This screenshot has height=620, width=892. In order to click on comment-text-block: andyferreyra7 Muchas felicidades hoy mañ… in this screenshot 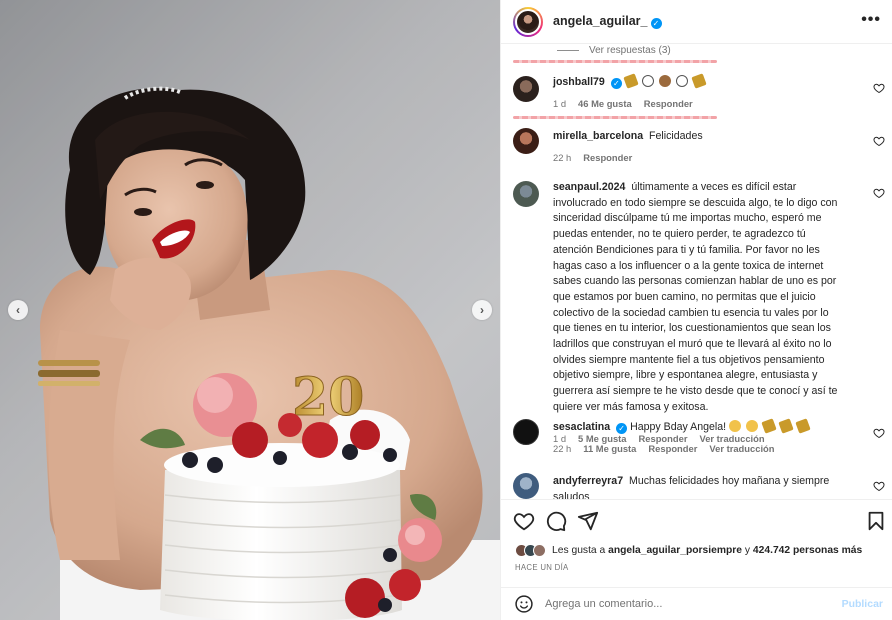, I will do `click(698, 486)`.